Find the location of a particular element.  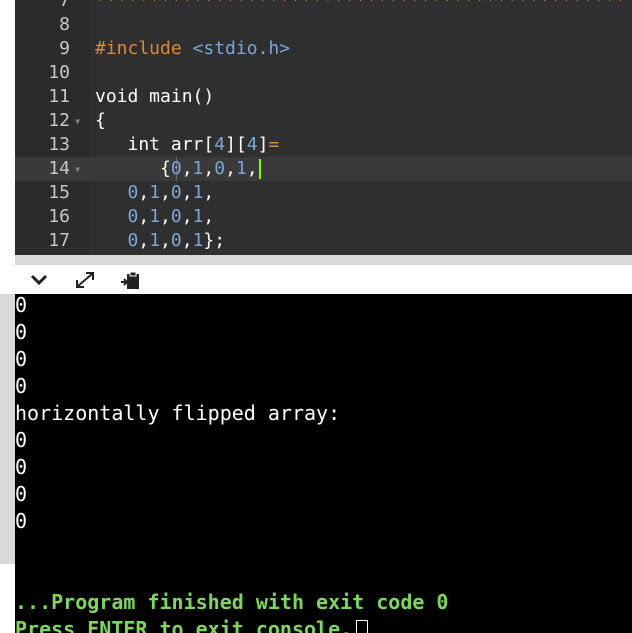

console-text: ...Program finished with exit code 0 is located at coordinates (232, 602).